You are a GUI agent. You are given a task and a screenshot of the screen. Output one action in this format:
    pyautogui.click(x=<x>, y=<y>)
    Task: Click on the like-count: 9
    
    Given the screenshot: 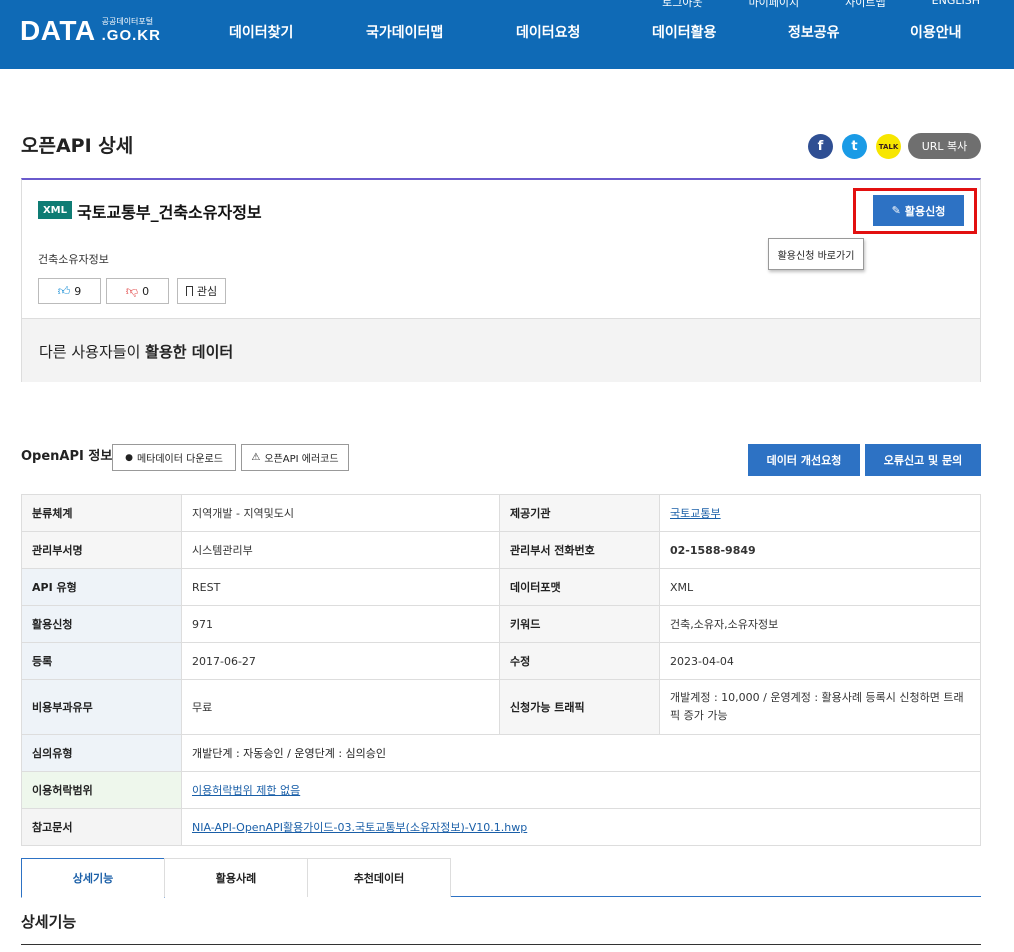 What is the action you would take?
    pyautogui.click(x=78, y=291)
    